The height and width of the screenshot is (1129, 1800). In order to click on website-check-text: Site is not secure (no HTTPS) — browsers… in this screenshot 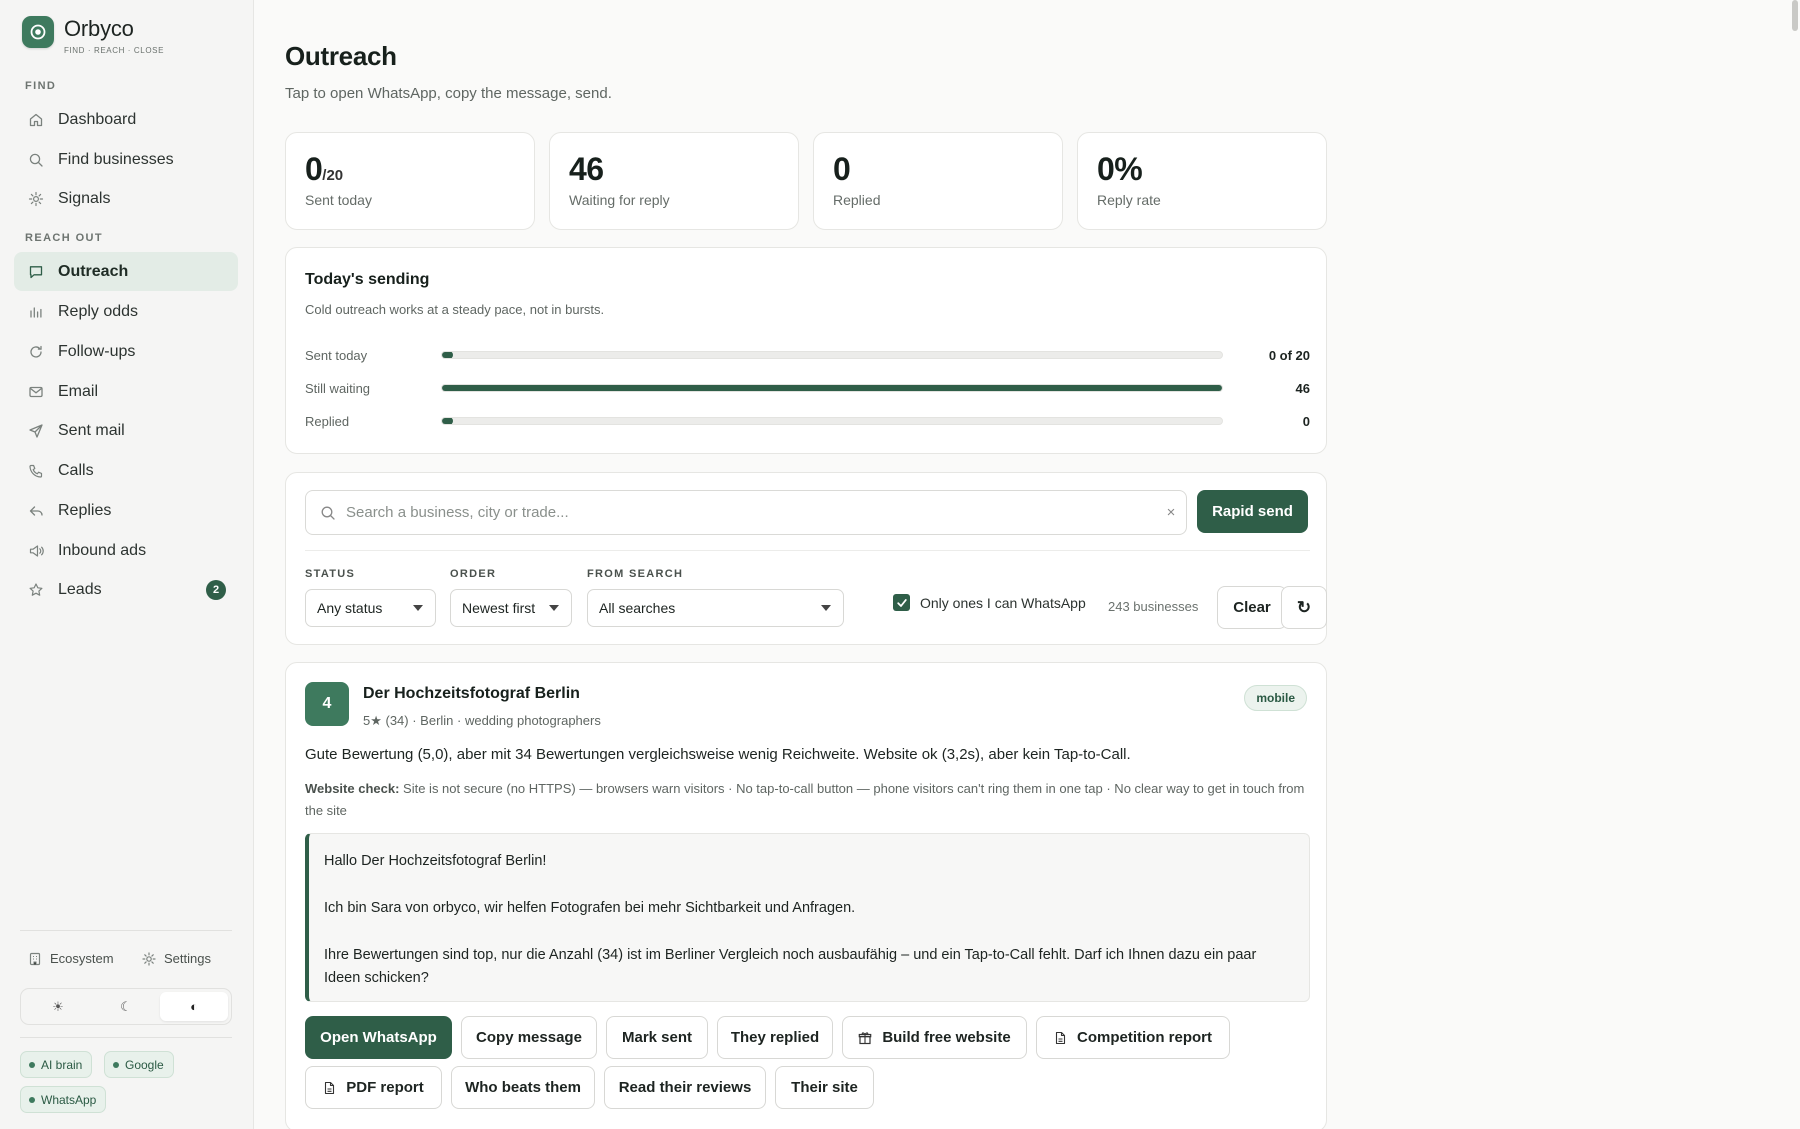, I will do `click(805, 799)`.